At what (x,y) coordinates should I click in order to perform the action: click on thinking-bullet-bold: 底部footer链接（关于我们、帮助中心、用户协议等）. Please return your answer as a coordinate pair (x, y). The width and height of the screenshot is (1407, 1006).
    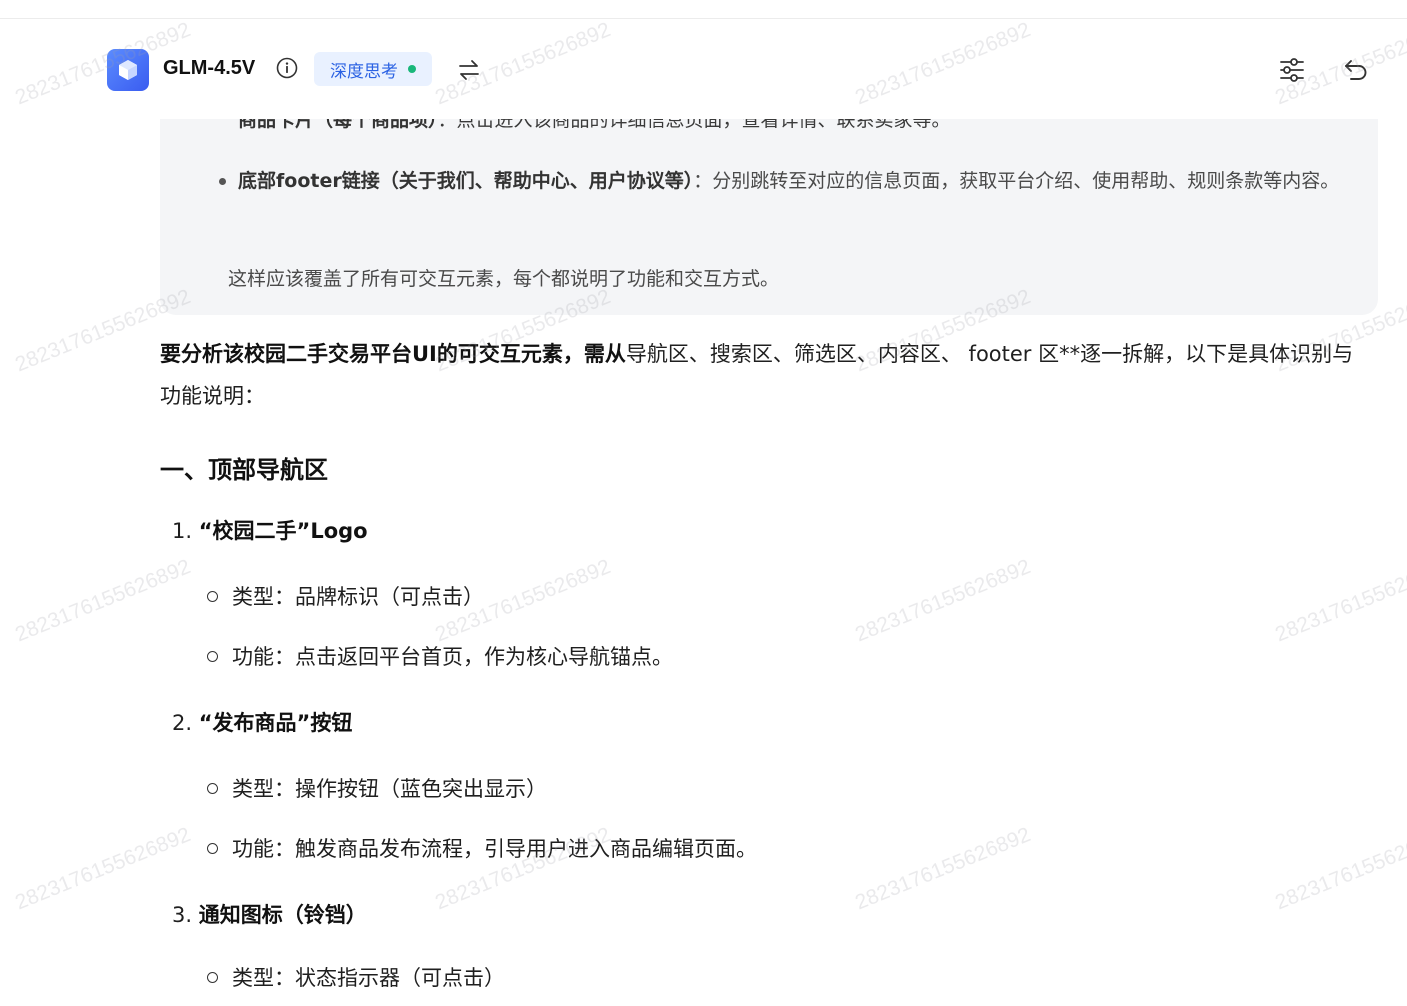
    Looking at the image, I should click on (466, 181).